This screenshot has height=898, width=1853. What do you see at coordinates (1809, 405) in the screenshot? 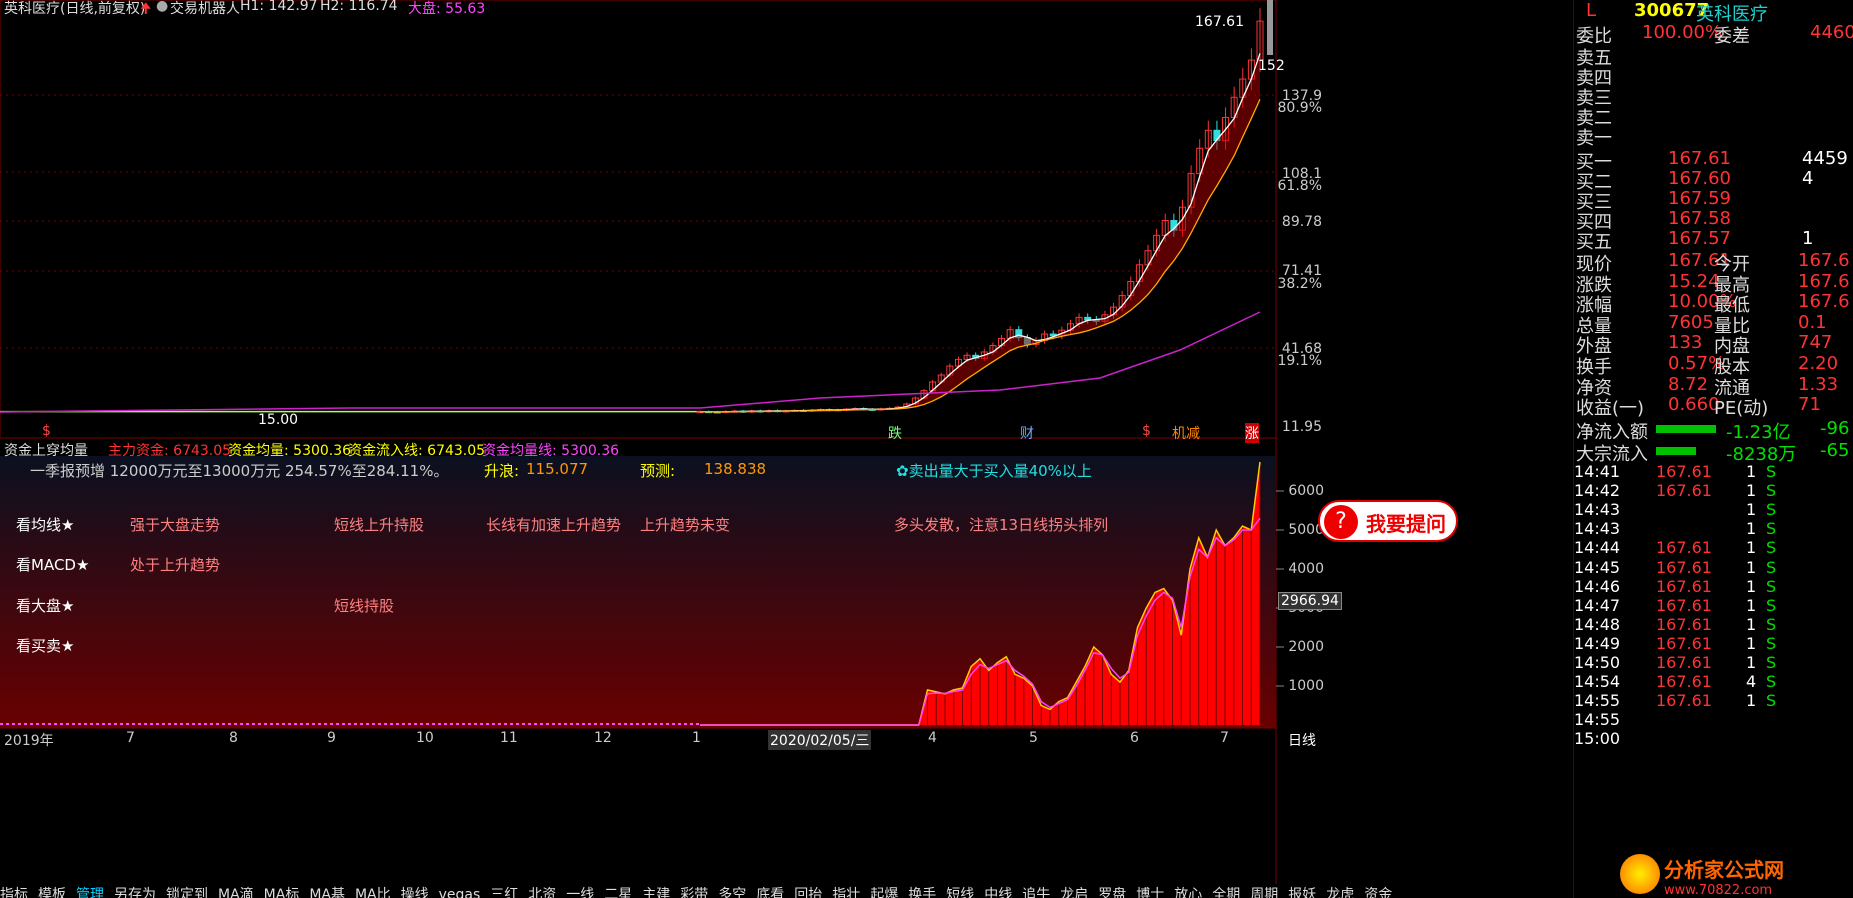
I see `stat-value: 71` at bounding box center [1809, 405].